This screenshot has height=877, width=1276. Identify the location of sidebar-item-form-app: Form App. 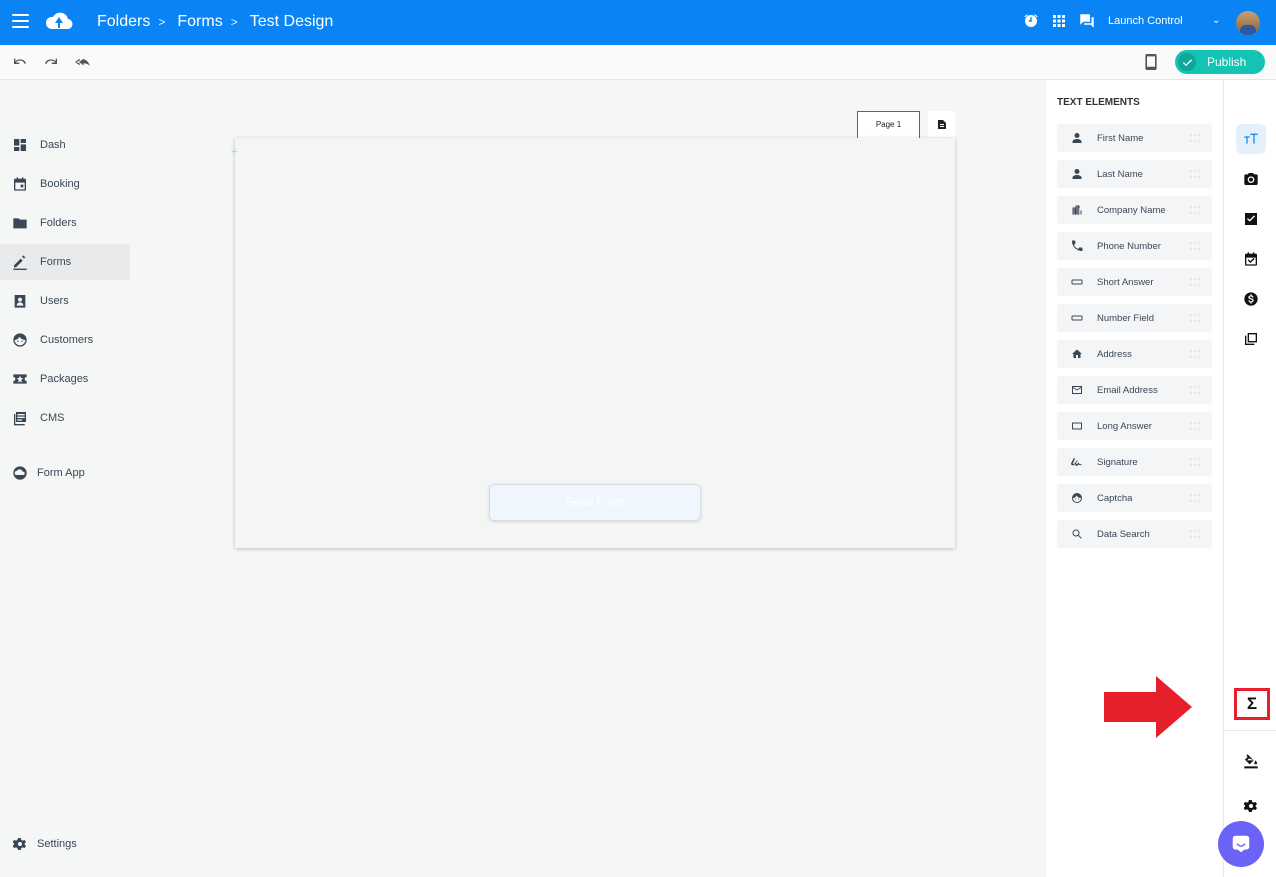
(42, 473).